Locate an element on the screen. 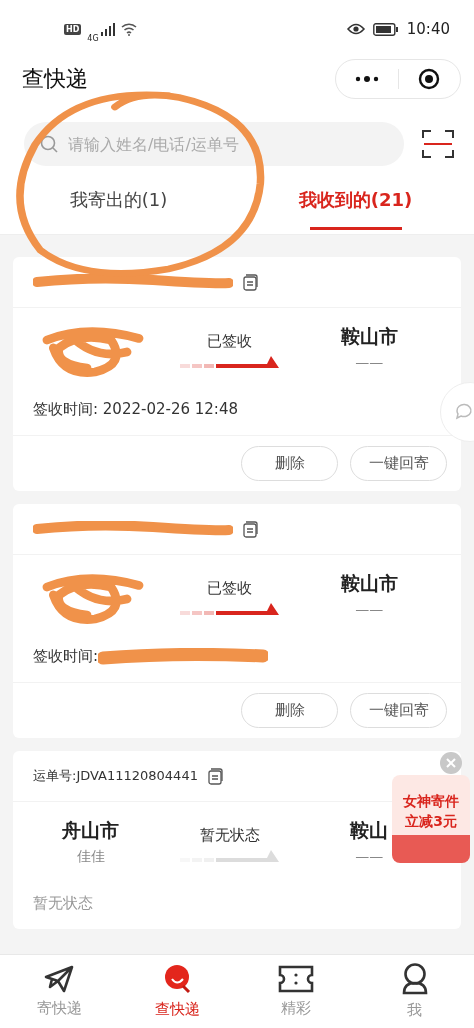 This screenshot has width=474, height=1028. tab: 我寄出的(1) is located at coordinates (118, 200).